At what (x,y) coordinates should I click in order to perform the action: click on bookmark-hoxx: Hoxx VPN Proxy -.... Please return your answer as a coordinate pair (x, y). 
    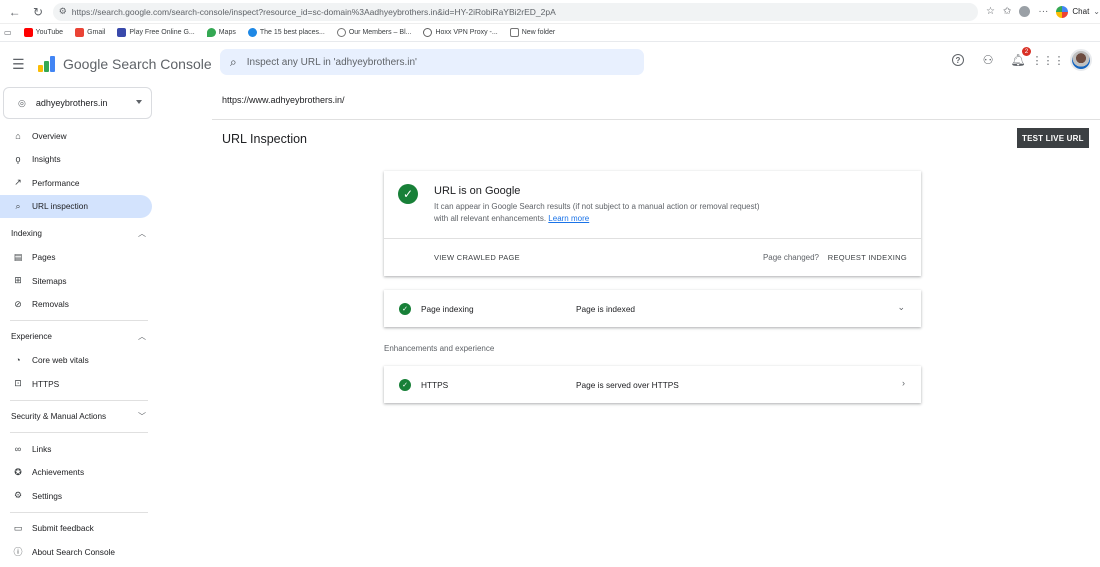
    Looking at the image, I should click on (460, 32).